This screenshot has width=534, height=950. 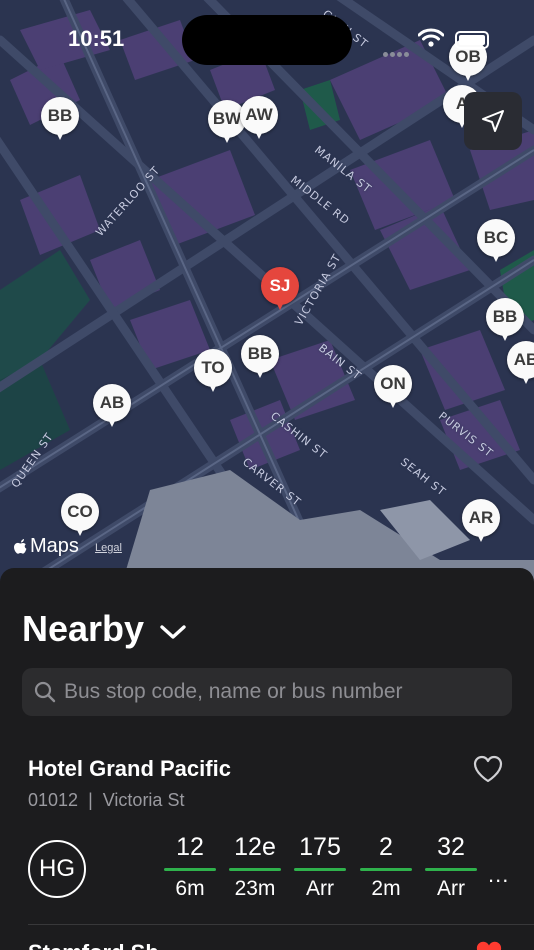 I want to click on service-number: 2, so click(x=386, y=847).